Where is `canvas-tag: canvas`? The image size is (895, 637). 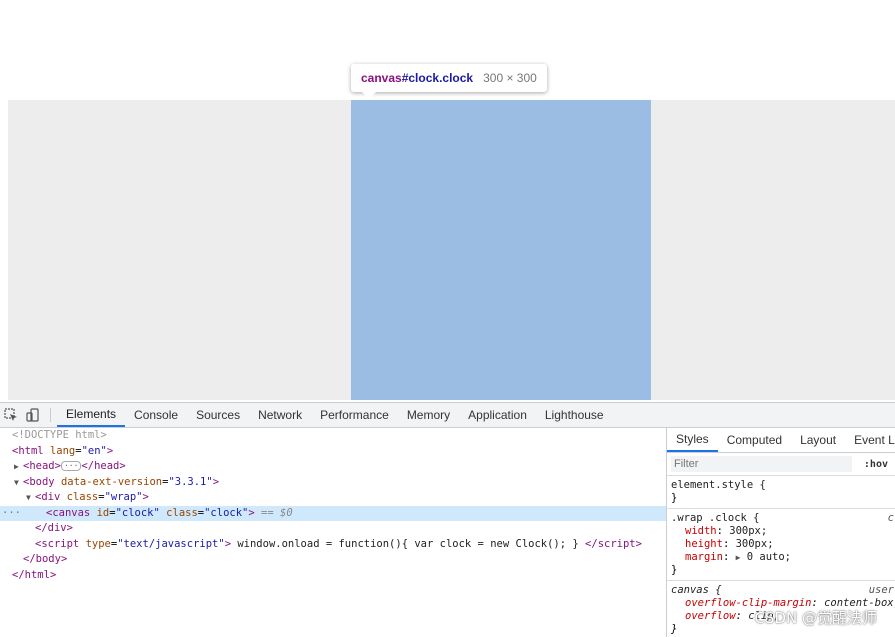
canvas-tag: canvas is located at coordinates (71, 512).